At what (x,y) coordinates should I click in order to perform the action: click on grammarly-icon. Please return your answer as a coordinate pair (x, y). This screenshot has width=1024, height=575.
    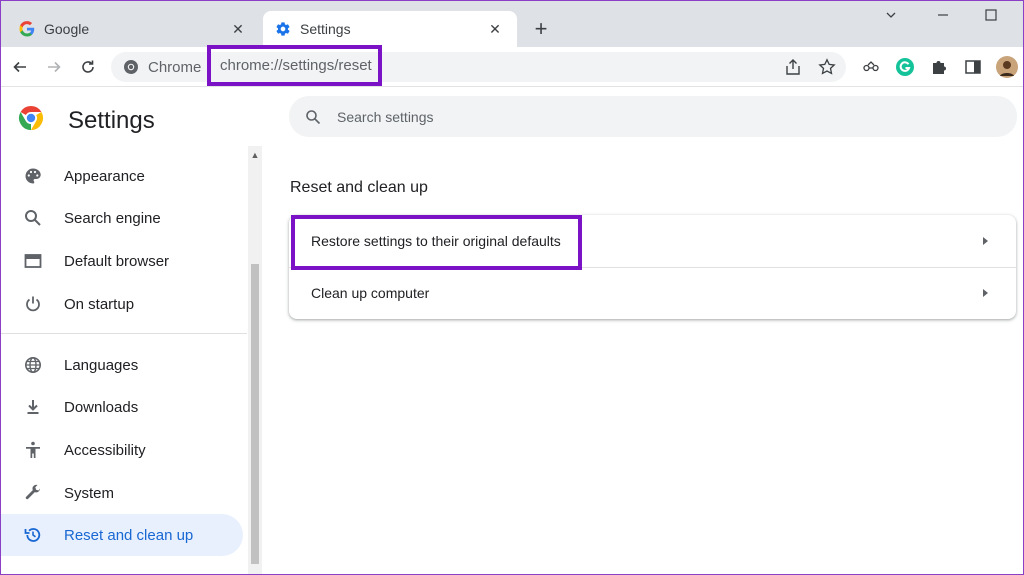
    Looking at the image, I should click on (905, 67).